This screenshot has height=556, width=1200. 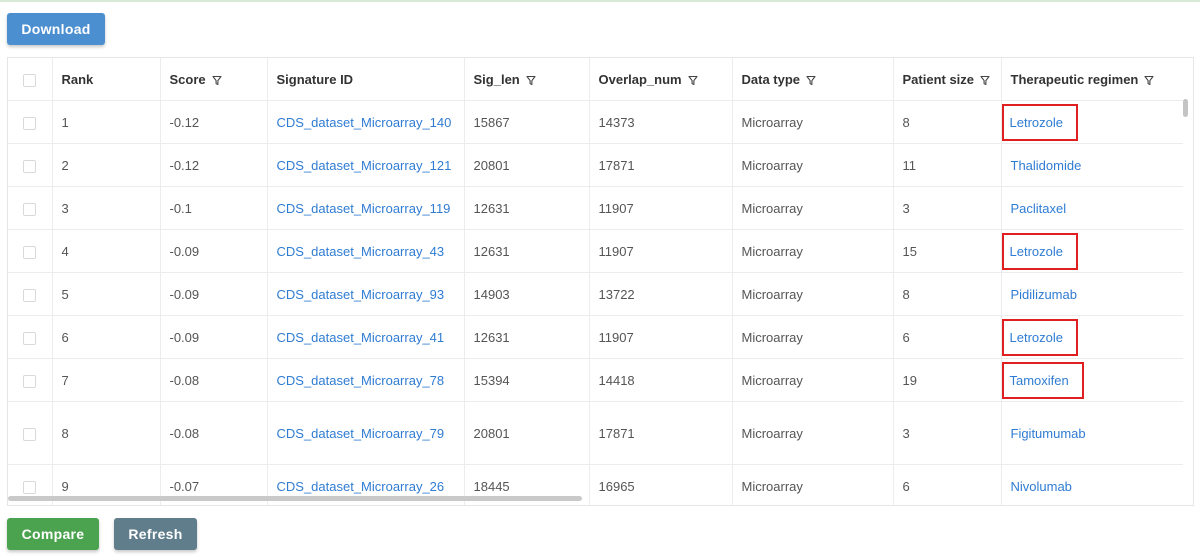 I want to click on signature-id-link: CDS_dataset_Microarray_79, so click(x=366, y=433).